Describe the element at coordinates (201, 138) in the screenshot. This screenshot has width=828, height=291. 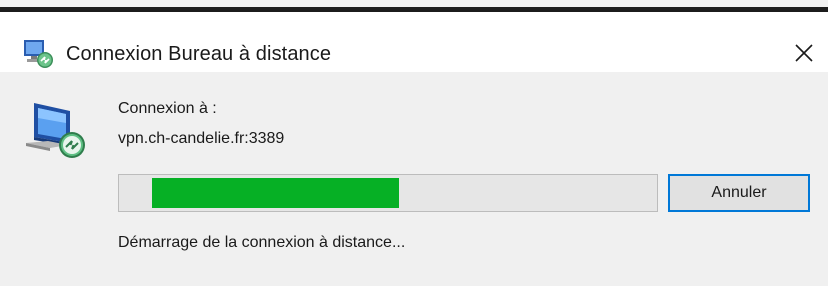
I see `server-address: vpn.ch-candelie.fr:3389` at that location.